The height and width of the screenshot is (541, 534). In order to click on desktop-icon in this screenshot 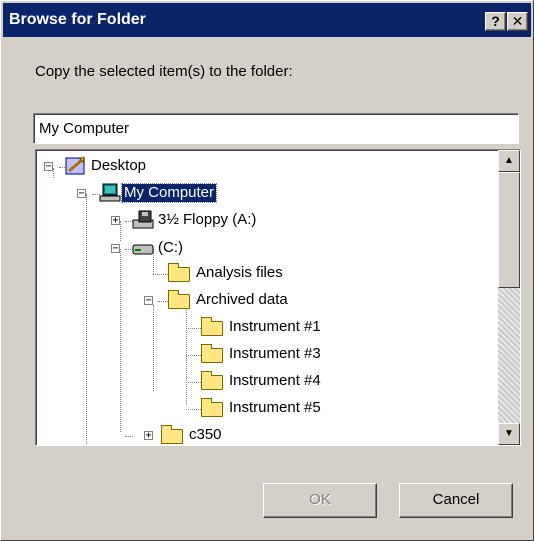, I will do `click(75, 165)`.